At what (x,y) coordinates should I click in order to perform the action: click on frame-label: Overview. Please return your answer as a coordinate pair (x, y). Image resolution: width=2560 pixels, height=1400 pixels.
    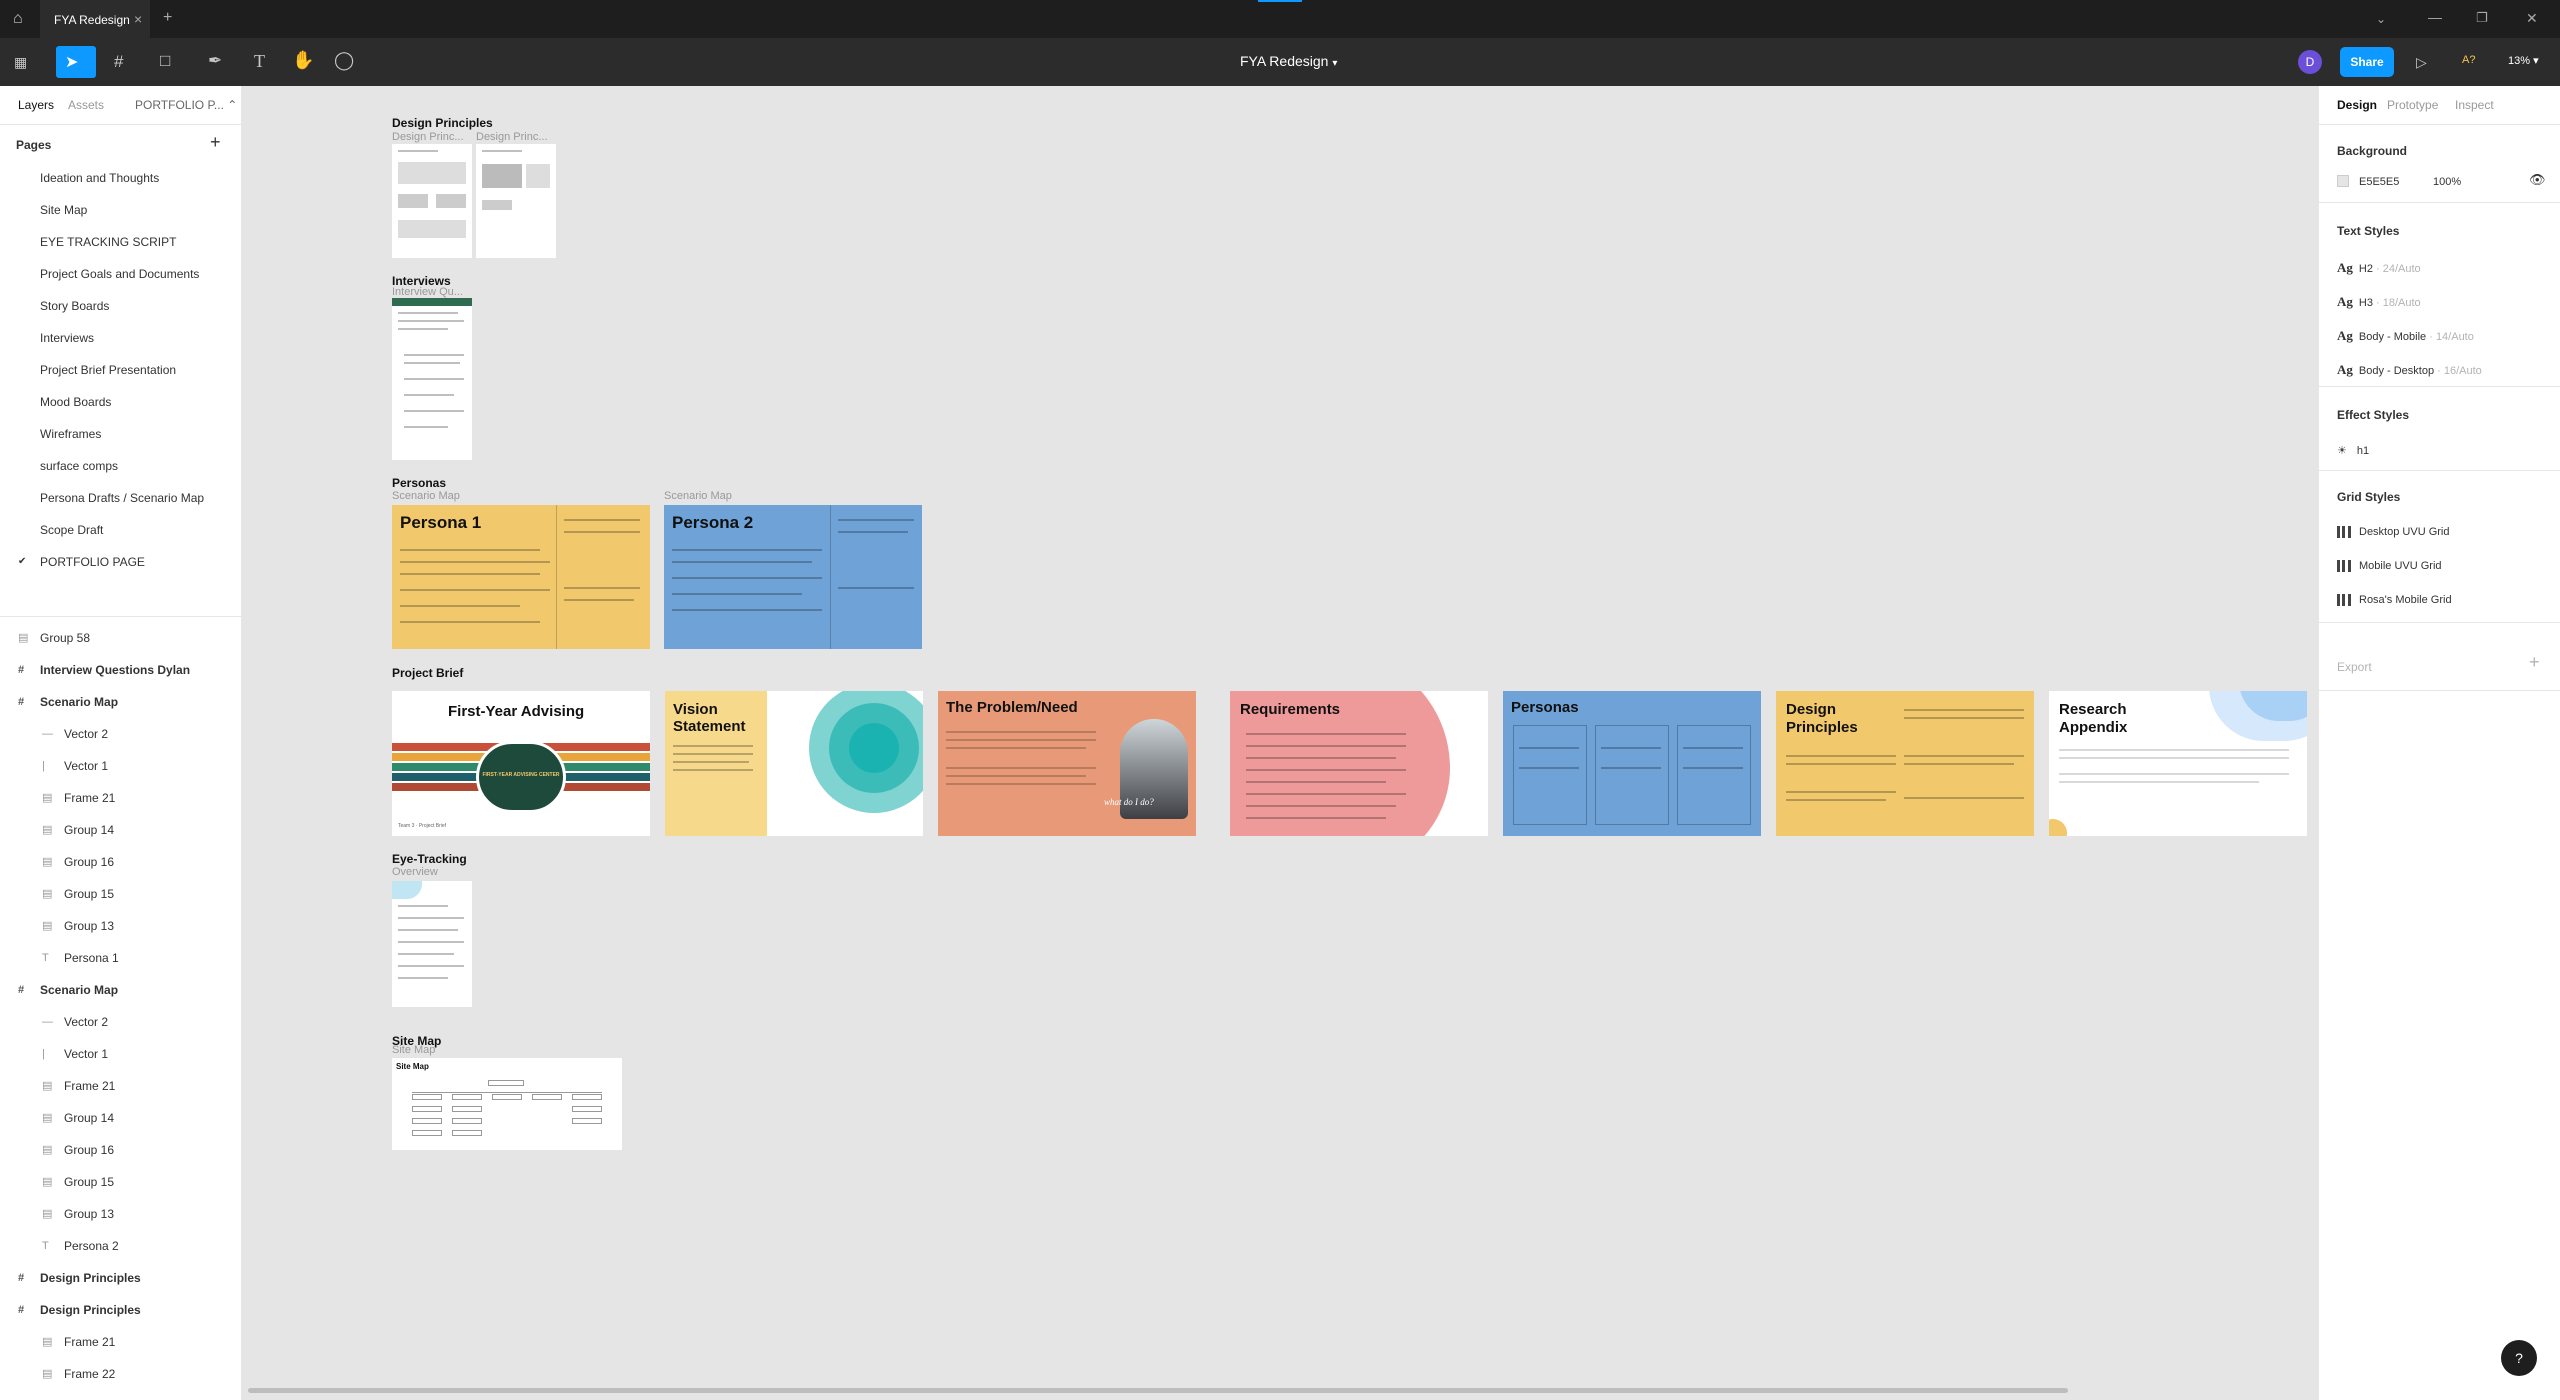
    Looking at the image, I should click on (415, 872).